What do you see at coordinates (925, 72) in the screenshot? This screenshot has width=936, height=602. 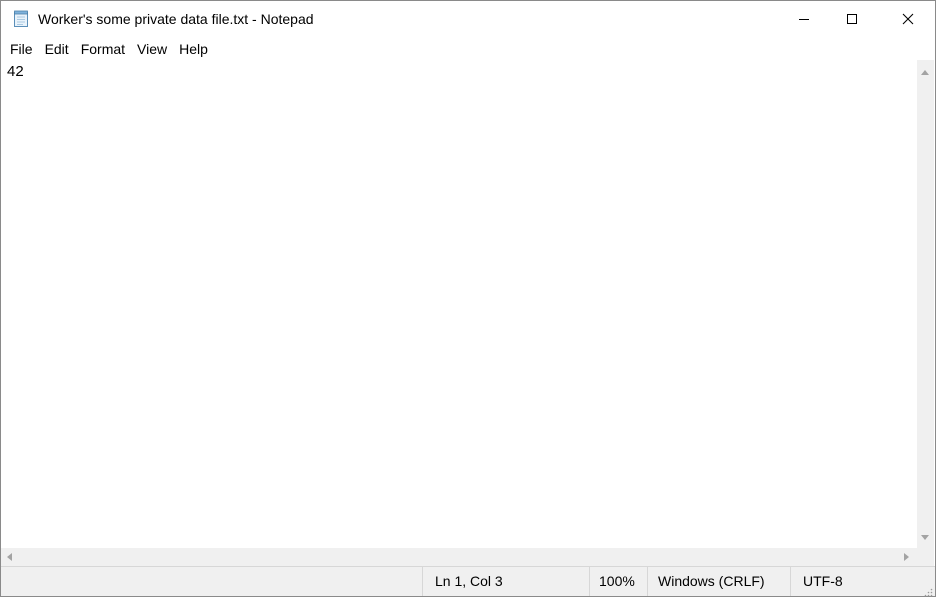 I see `scroll-up-icon` at bounding box center [925, 72].